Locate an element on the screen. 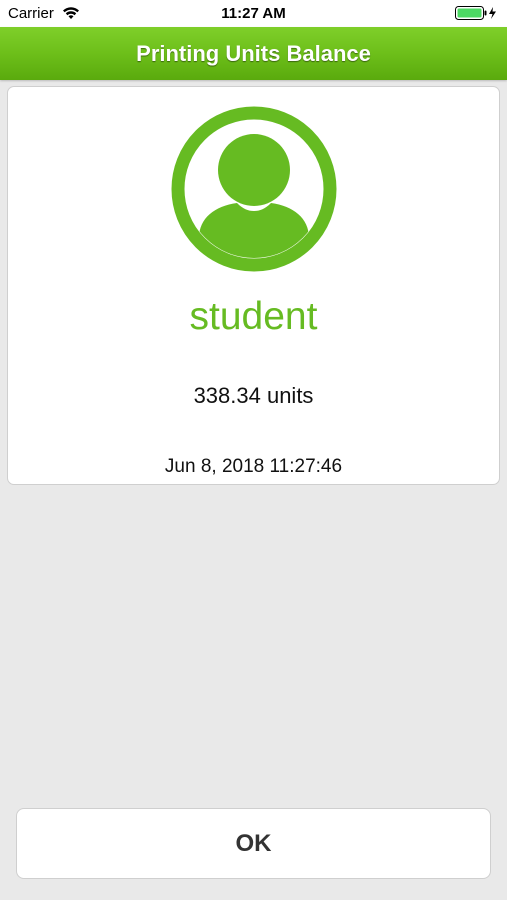  status-time: 11:27 AM is located at coordinates (253, 13).